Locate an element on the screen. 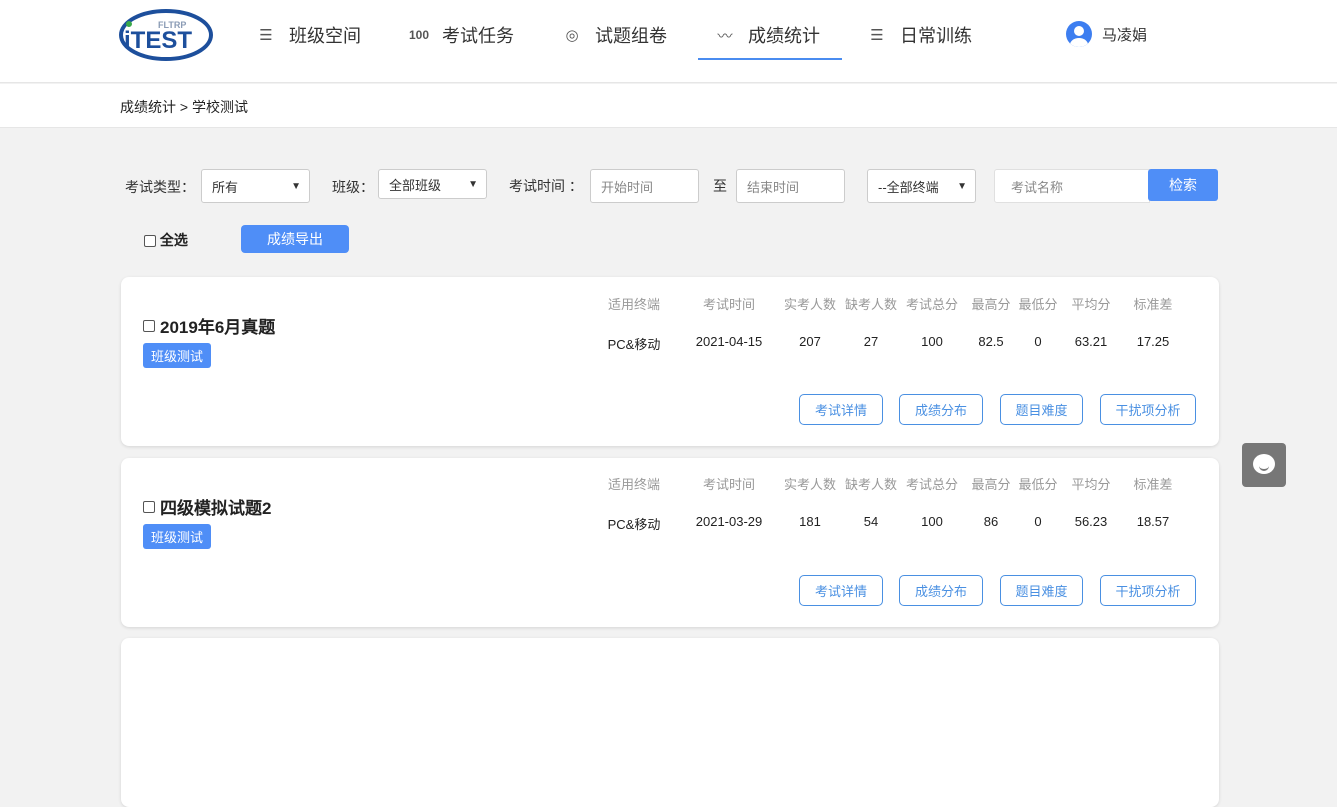 The image size is (1337, 807). avatar is located at coordinates (1079, 34).